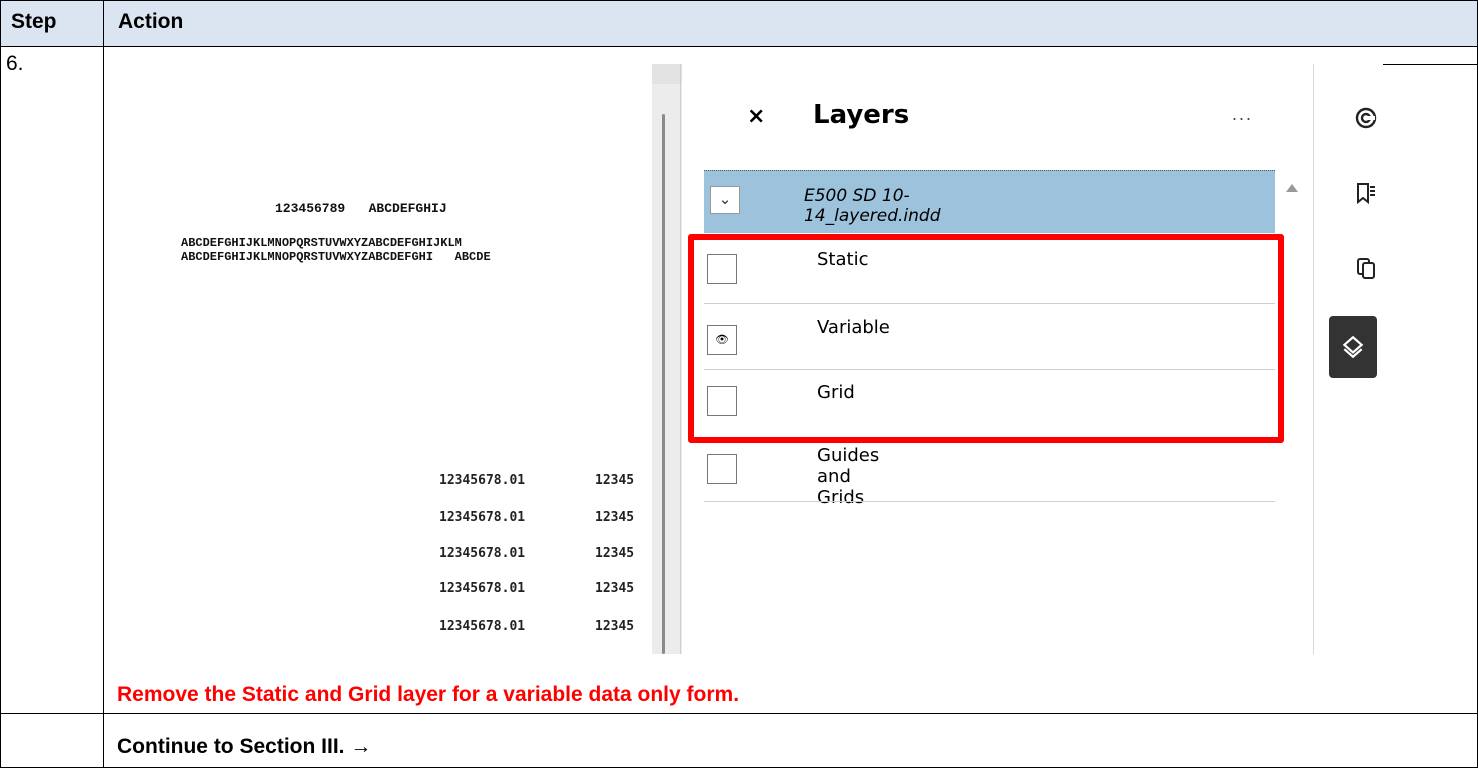  What do you see at coordinates (756, 116) in the screenshot?
I see `close-icon: ×` at bounding box center [756, 116].